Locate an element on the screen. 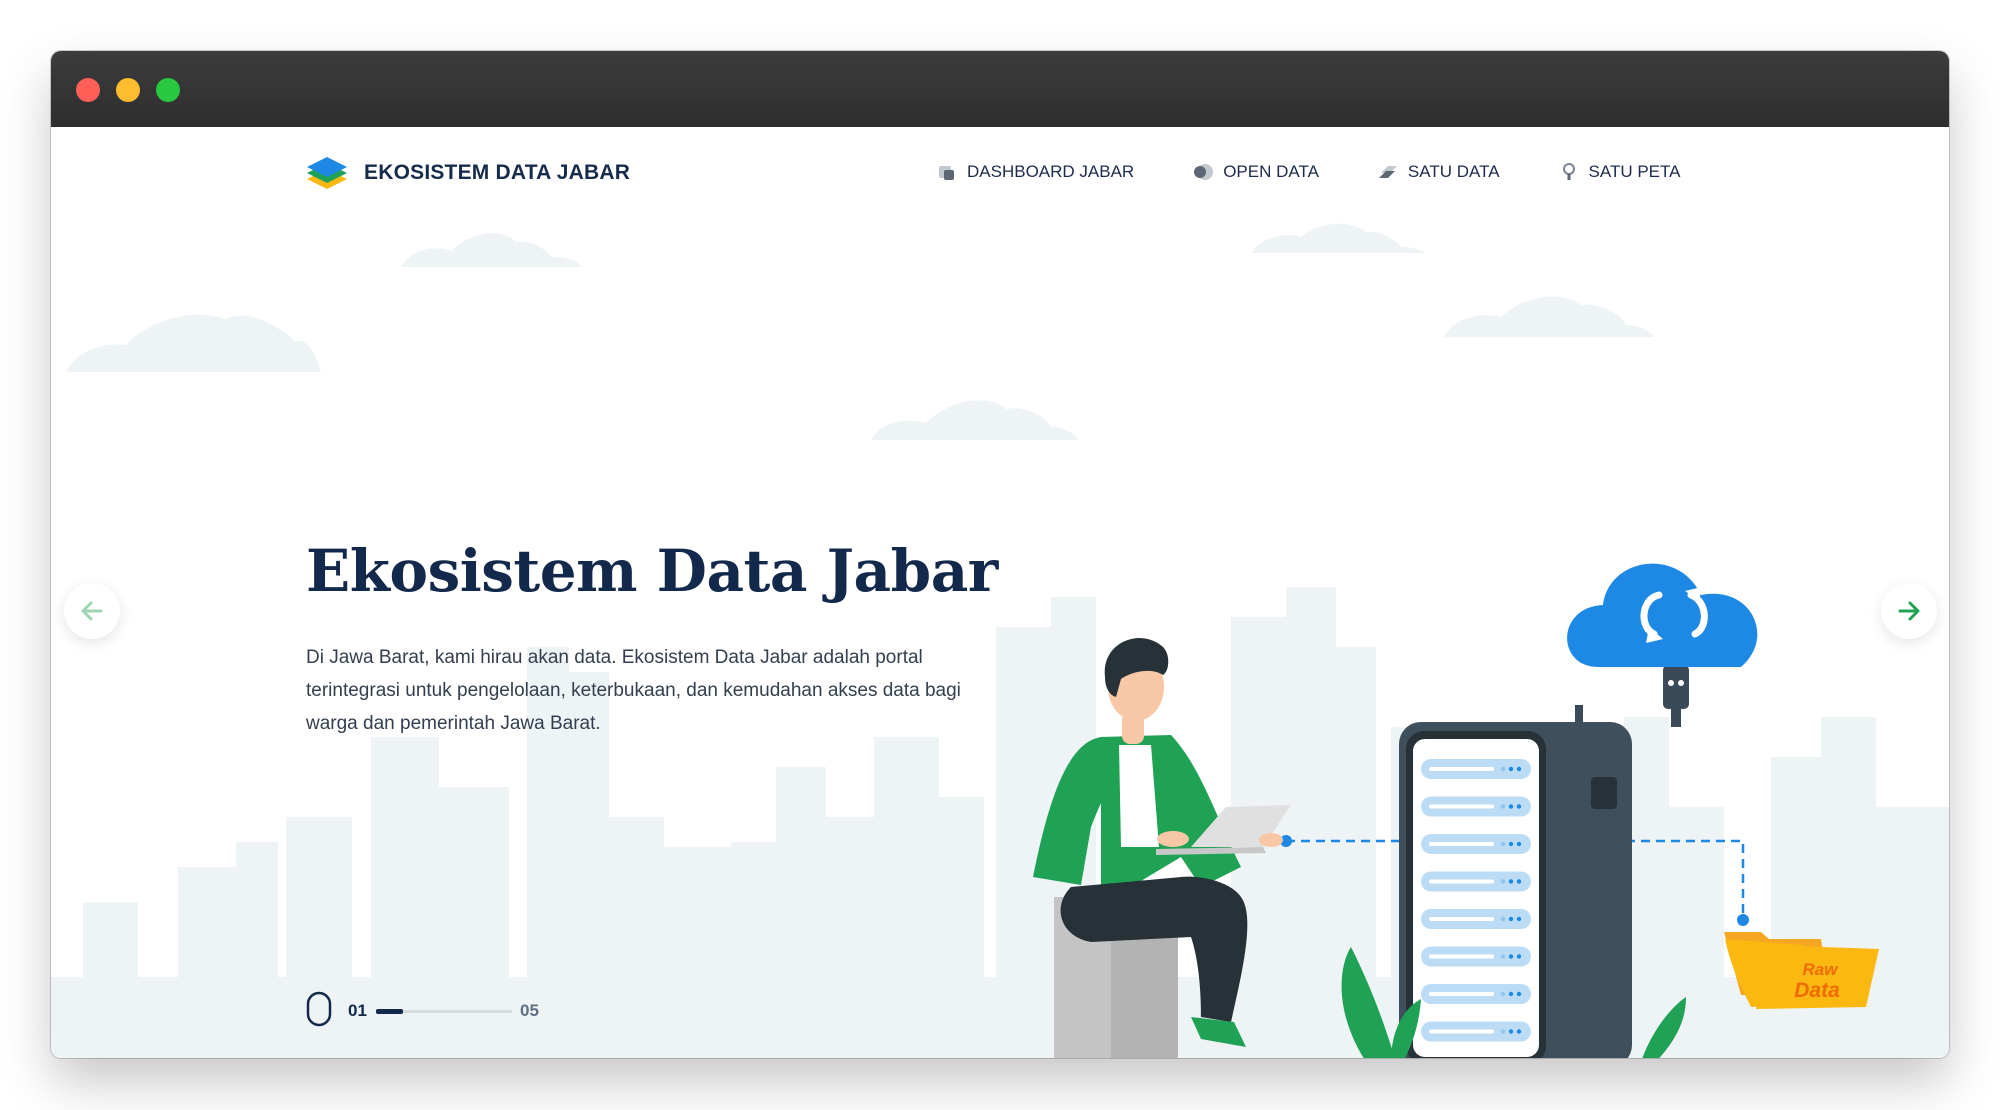 The height and width of the screenshot is (1110, 2000). close-window-button is located at coordinates (88, 90).